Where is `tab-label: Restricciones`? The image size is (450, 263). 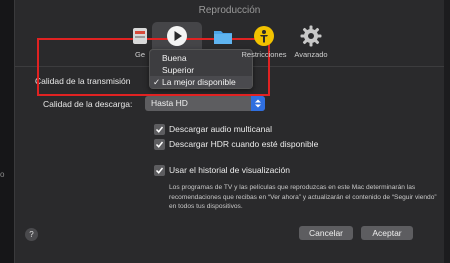
tab-label: Restricciones is located at coordinates (264, 54).